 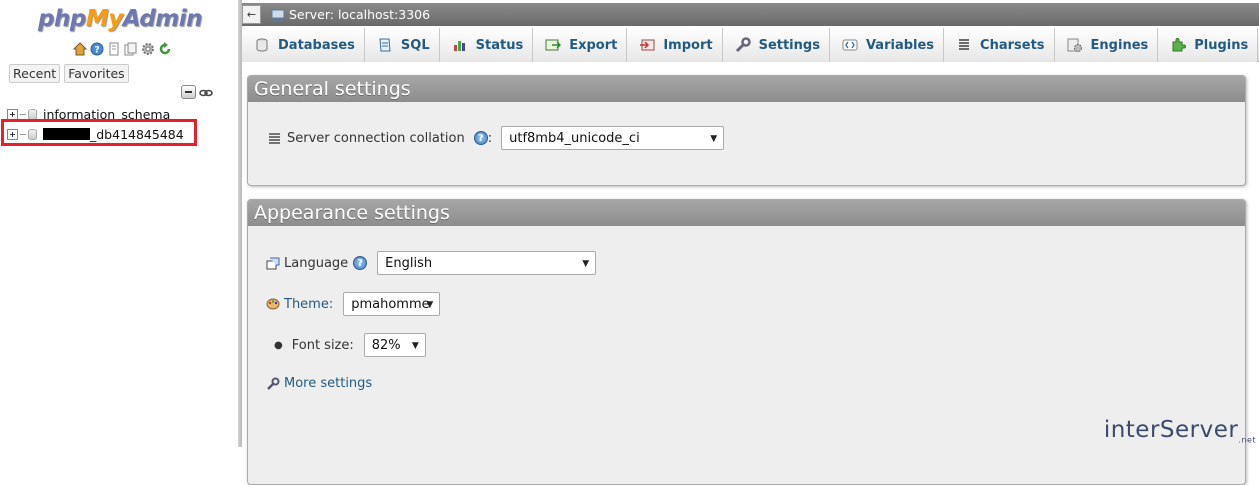 I want to click on status-icon, so click(x=460, y=45).